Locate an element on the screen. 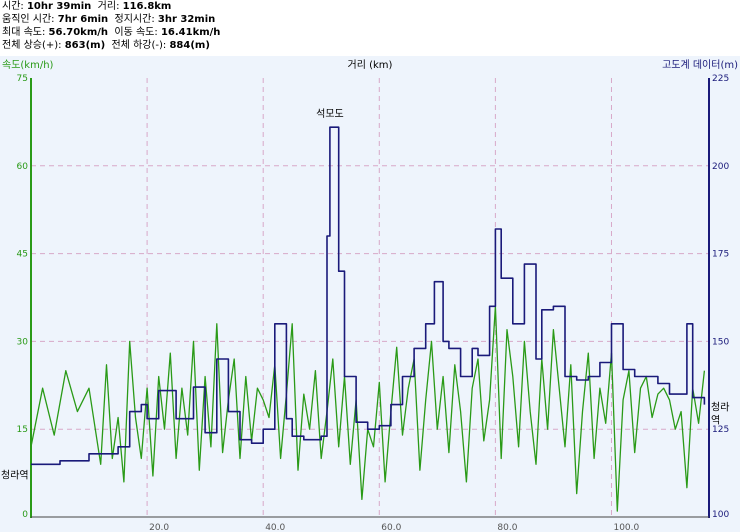 The image size is (740, 532). time-label: 시간: is located at coordinates (13, 6).